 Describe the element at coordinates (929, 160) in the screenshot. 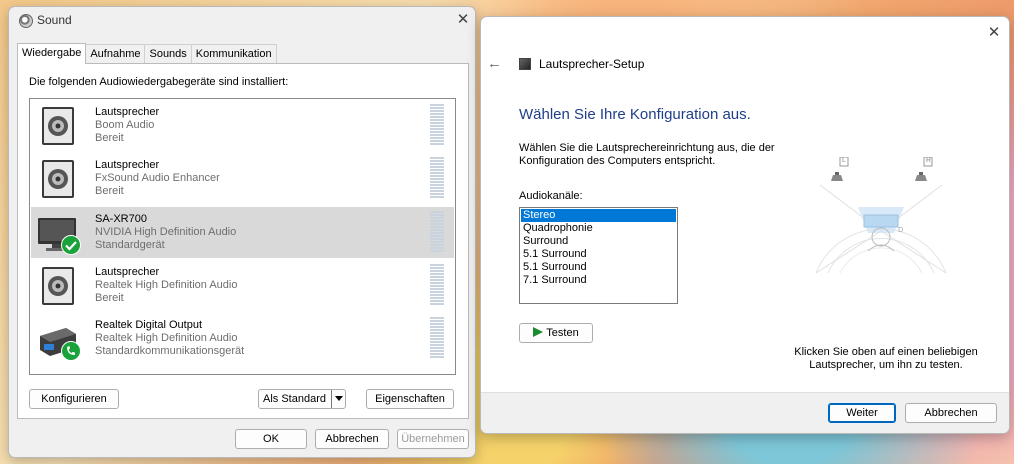

I see `right-speaker-label: R` at that location.